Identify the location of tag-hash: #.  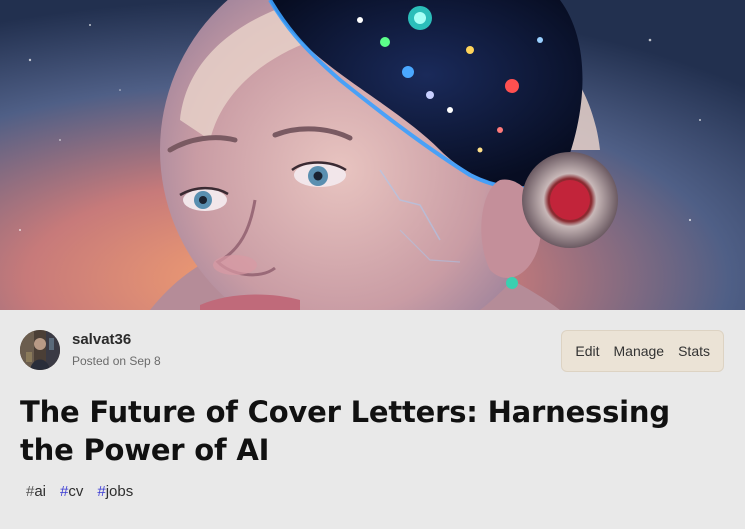
(101, 491).